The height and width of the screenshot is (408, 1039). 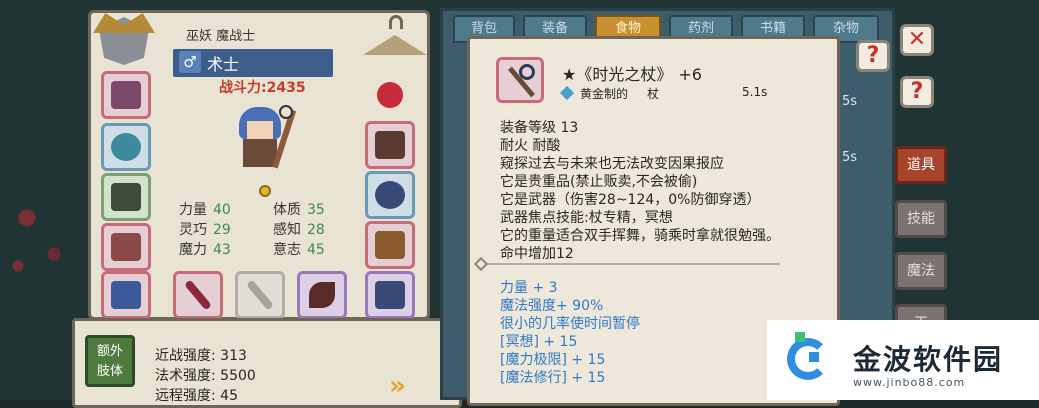 I want to click on melee-strength: 近战强度: 313, so click(x=201, y=356).